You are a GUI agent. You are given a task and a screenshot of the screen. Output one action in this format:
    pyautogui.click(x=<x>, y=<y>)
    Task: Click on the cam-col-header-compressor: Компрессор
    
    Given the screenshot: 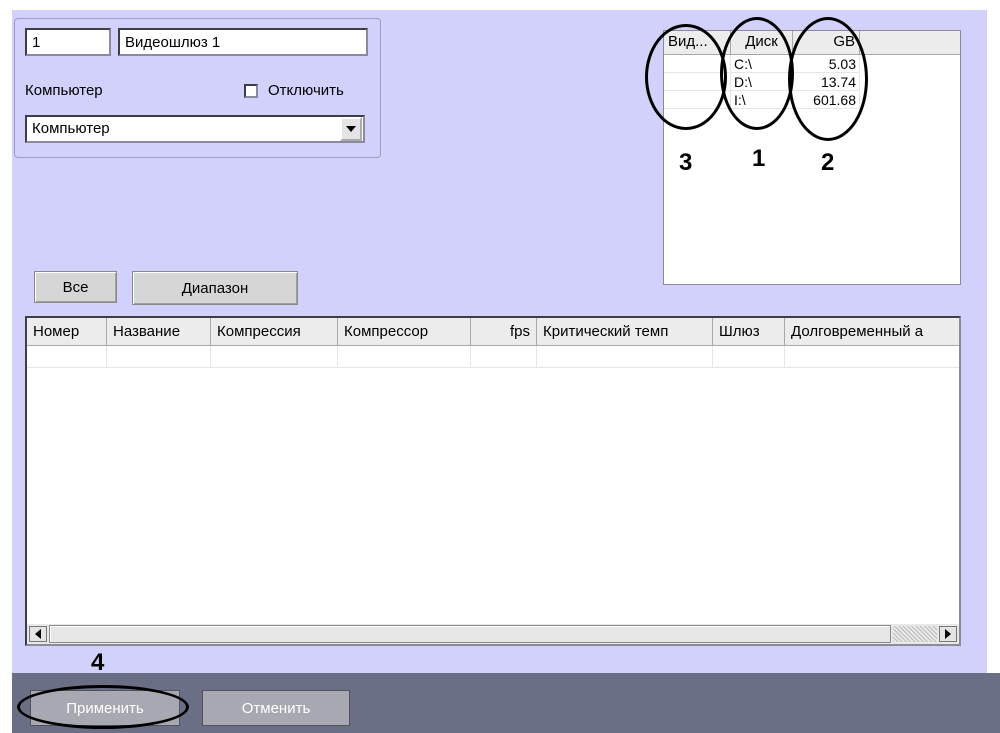 What is the action you would take?
    pyautogui.click(x=404, y=332)
    